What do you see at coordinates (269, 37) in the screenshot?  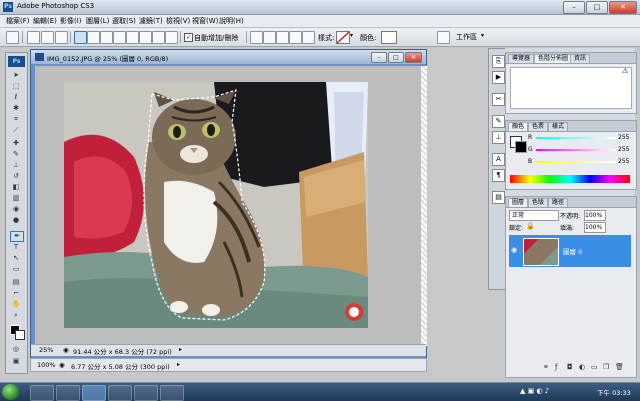 I see `path-subtract-icon` at bounding box center [269, 37].